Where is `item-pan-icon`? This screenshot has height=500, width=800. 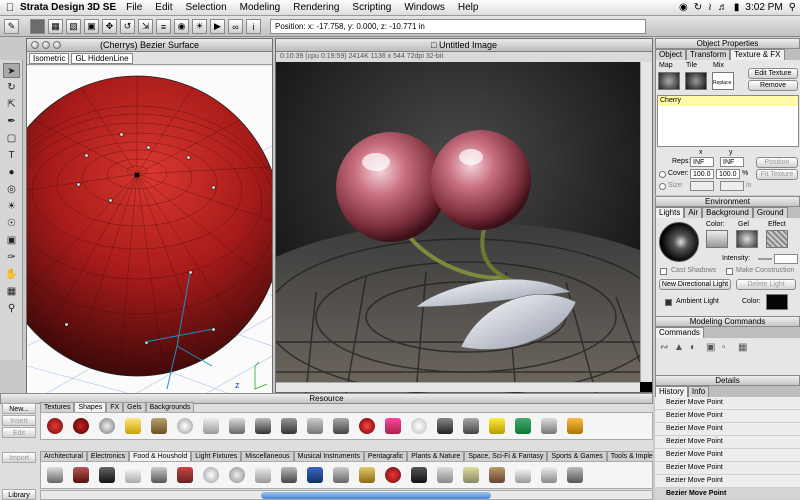 item-pan-icon is located at coordinates (159, 475).